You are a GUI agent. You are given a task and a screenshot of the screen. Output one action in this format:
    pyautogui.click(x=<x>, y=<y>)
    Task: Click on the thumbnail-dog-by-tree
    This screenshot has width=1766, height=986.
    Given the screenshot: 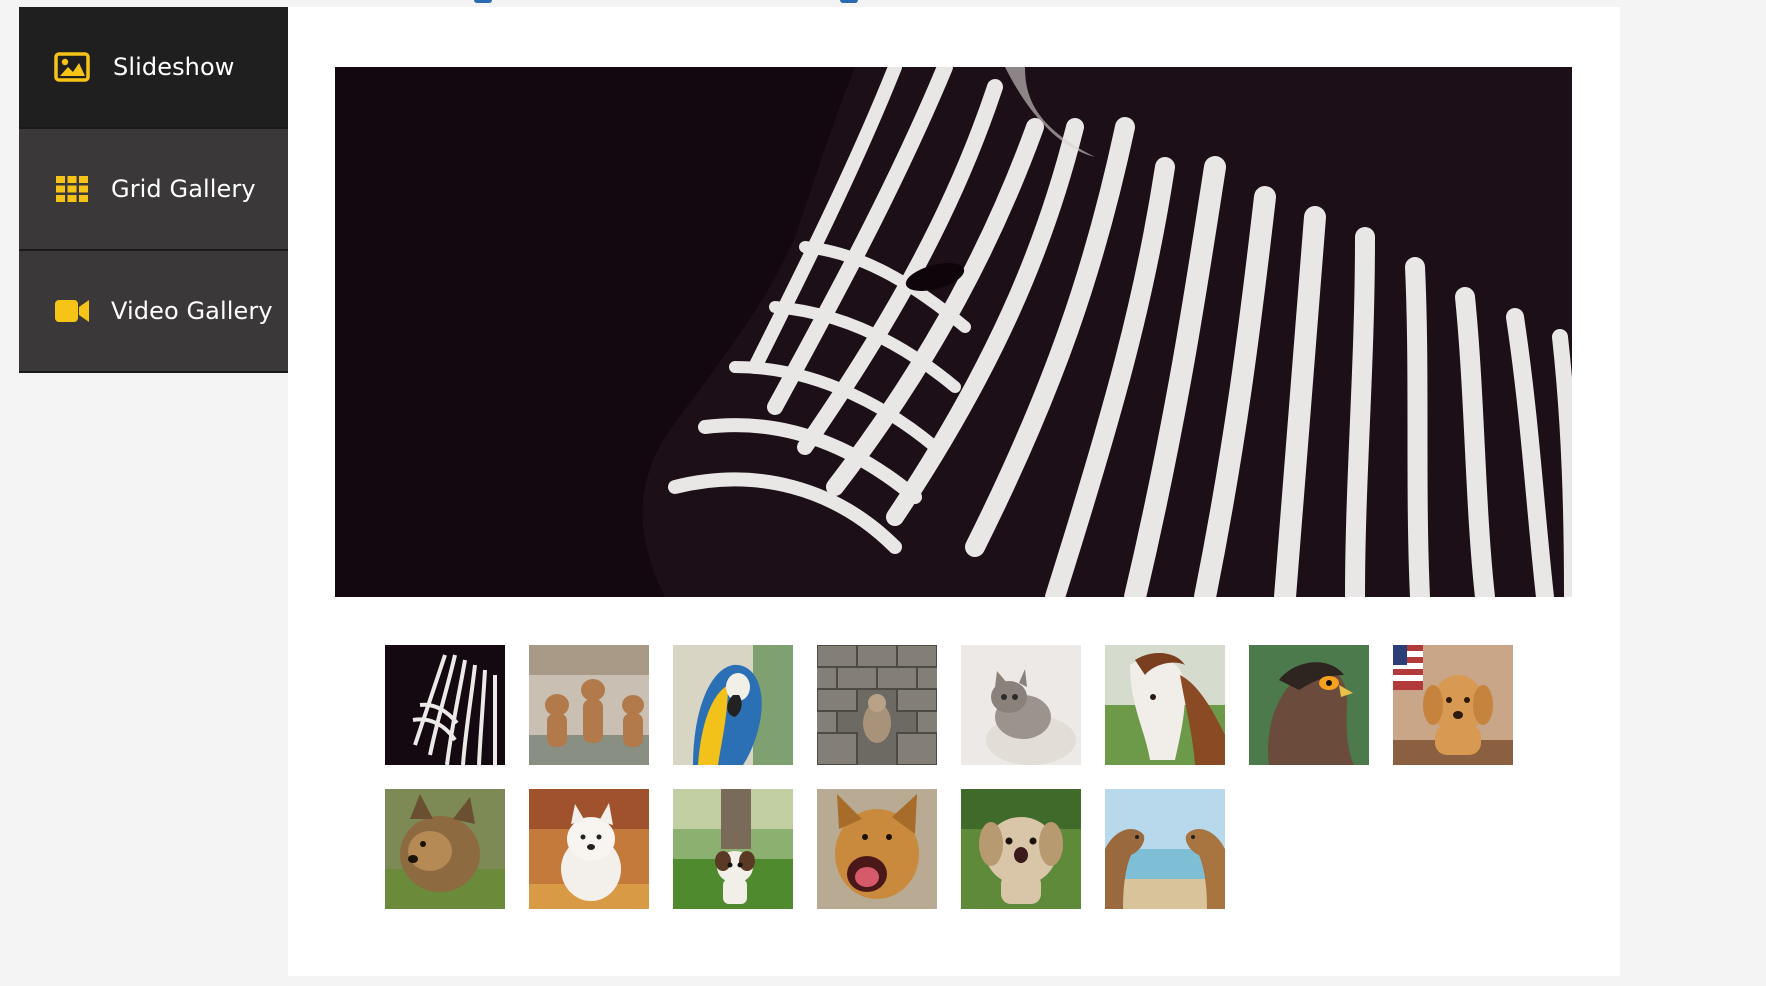 What is the action you would take?
    pyautogui.click(x=733, y=849)
    